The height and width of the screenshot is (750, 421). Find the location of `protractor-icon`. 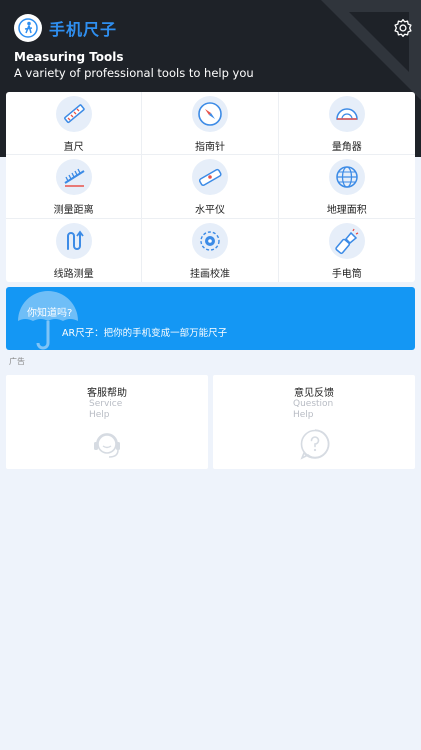

protractor-icon is located at coordinates (346, 114).